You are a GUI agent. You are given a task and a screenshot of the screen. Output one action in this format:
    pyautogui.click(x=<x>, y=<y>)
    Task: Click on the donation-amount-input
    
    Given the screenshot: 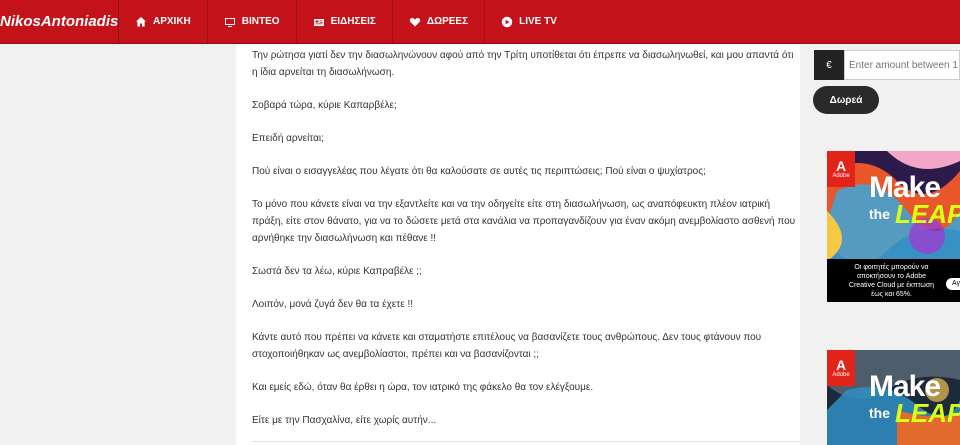 What is the action you would take?
    pyautogui.click(x=902, y=65)
    